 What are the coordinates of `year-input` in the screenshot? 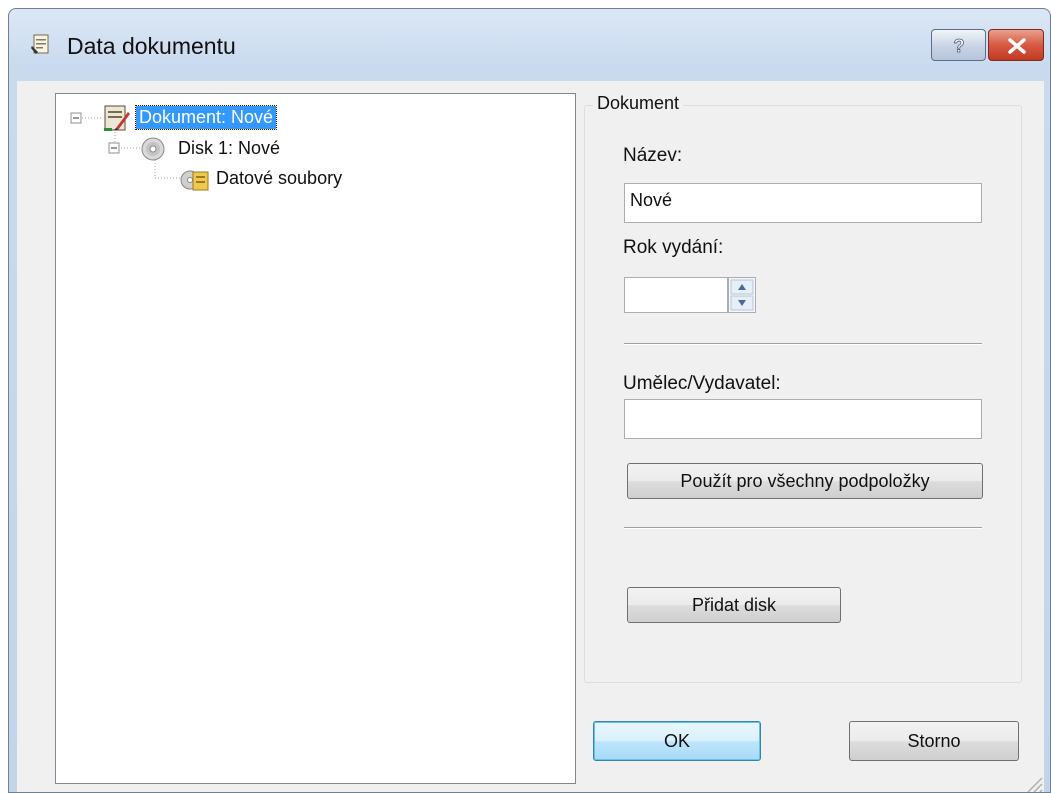 It's located at (676, 295).